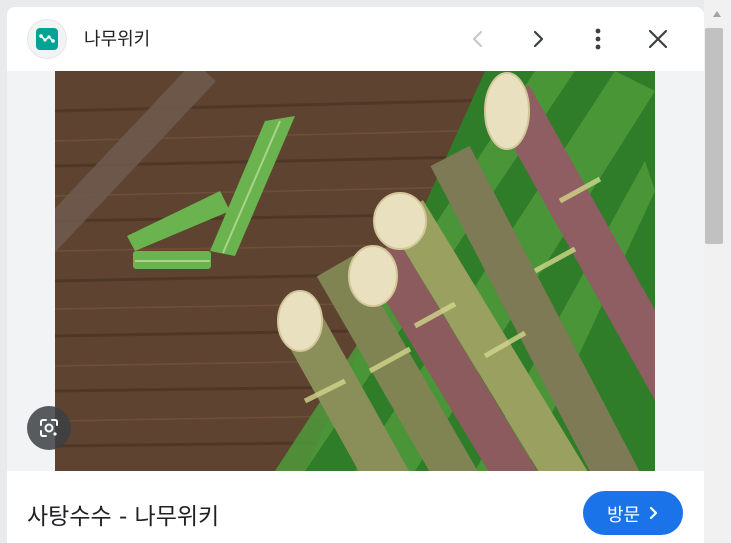  I want to click on next-button, so click(538, 39).